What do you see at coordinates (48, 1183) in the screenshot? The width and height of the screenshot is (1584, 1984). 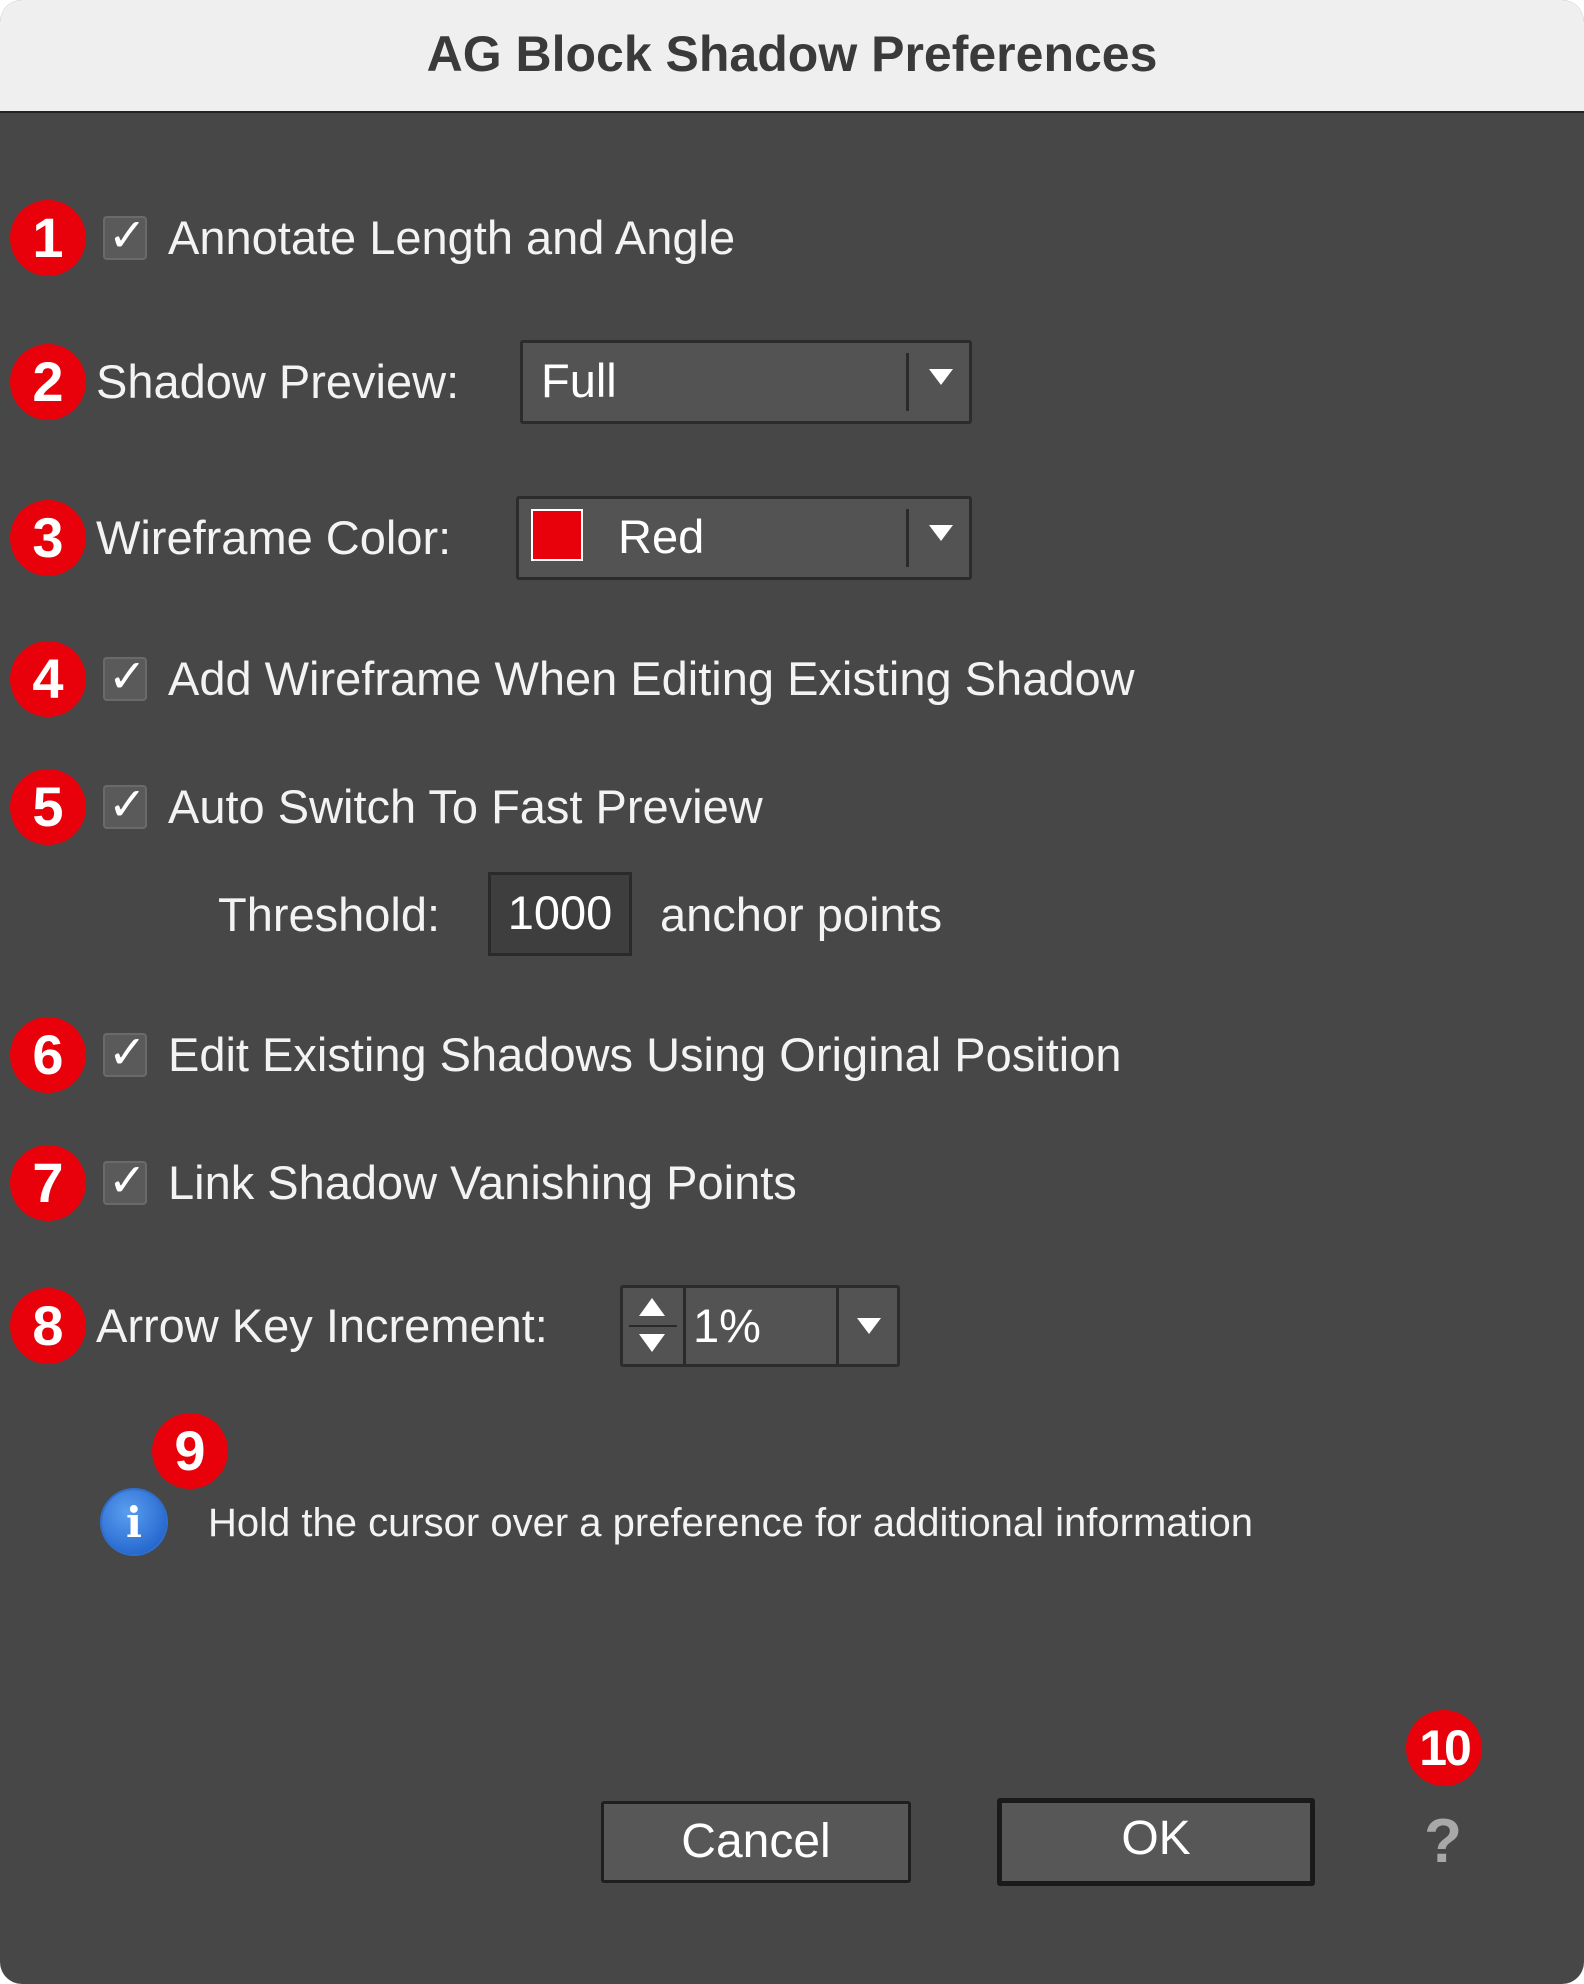 I see `callout-marker-7: 7` at bounding box center [48, 1183].